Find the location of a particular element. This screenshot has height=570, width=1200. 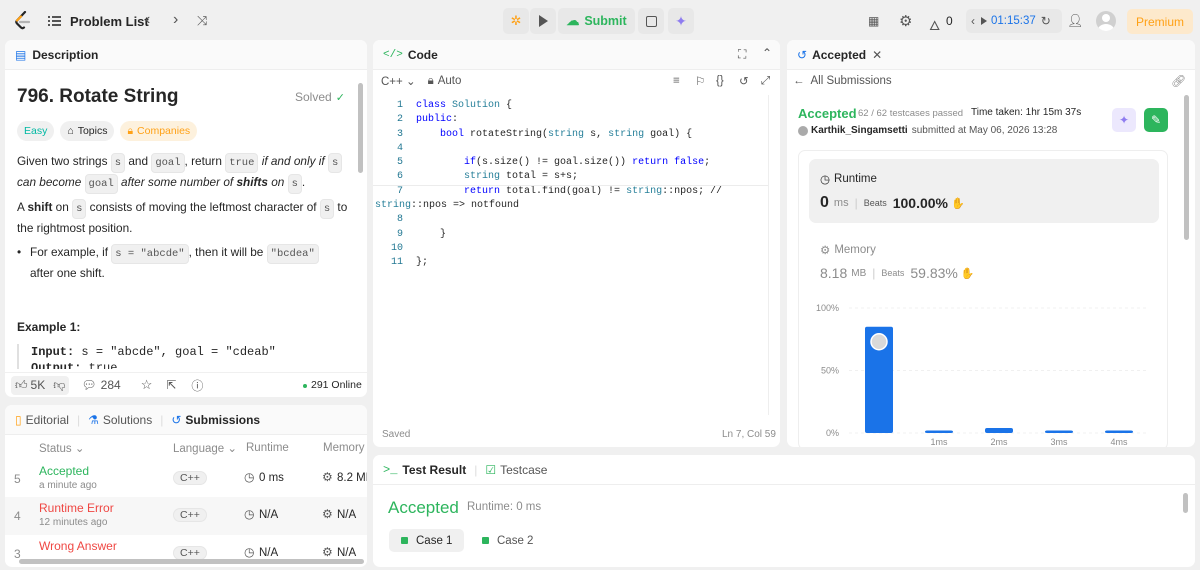

companies-tag: 🔒︎ Companies is located at coordinates (159, 131).